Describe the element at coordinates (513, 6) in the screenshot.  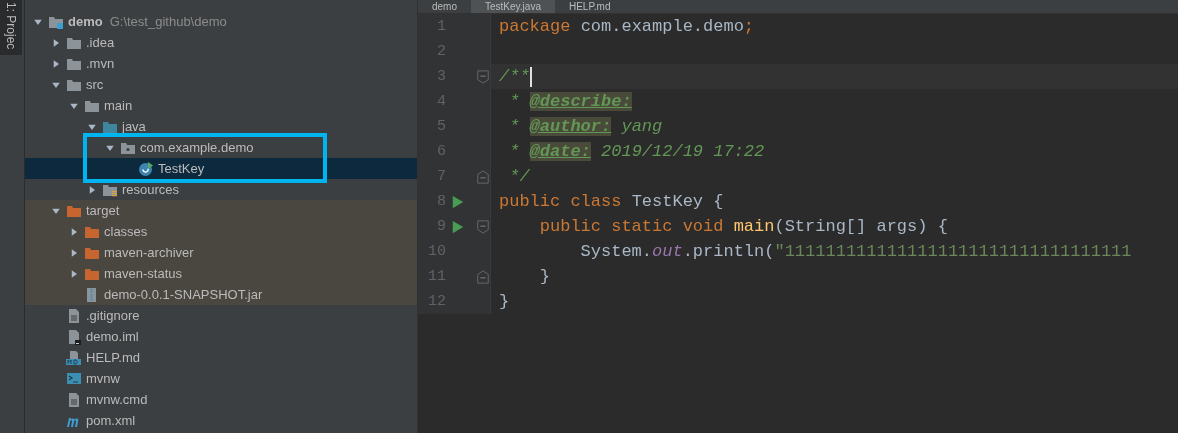
I see `editor-tab: TestKey.java` at that location.